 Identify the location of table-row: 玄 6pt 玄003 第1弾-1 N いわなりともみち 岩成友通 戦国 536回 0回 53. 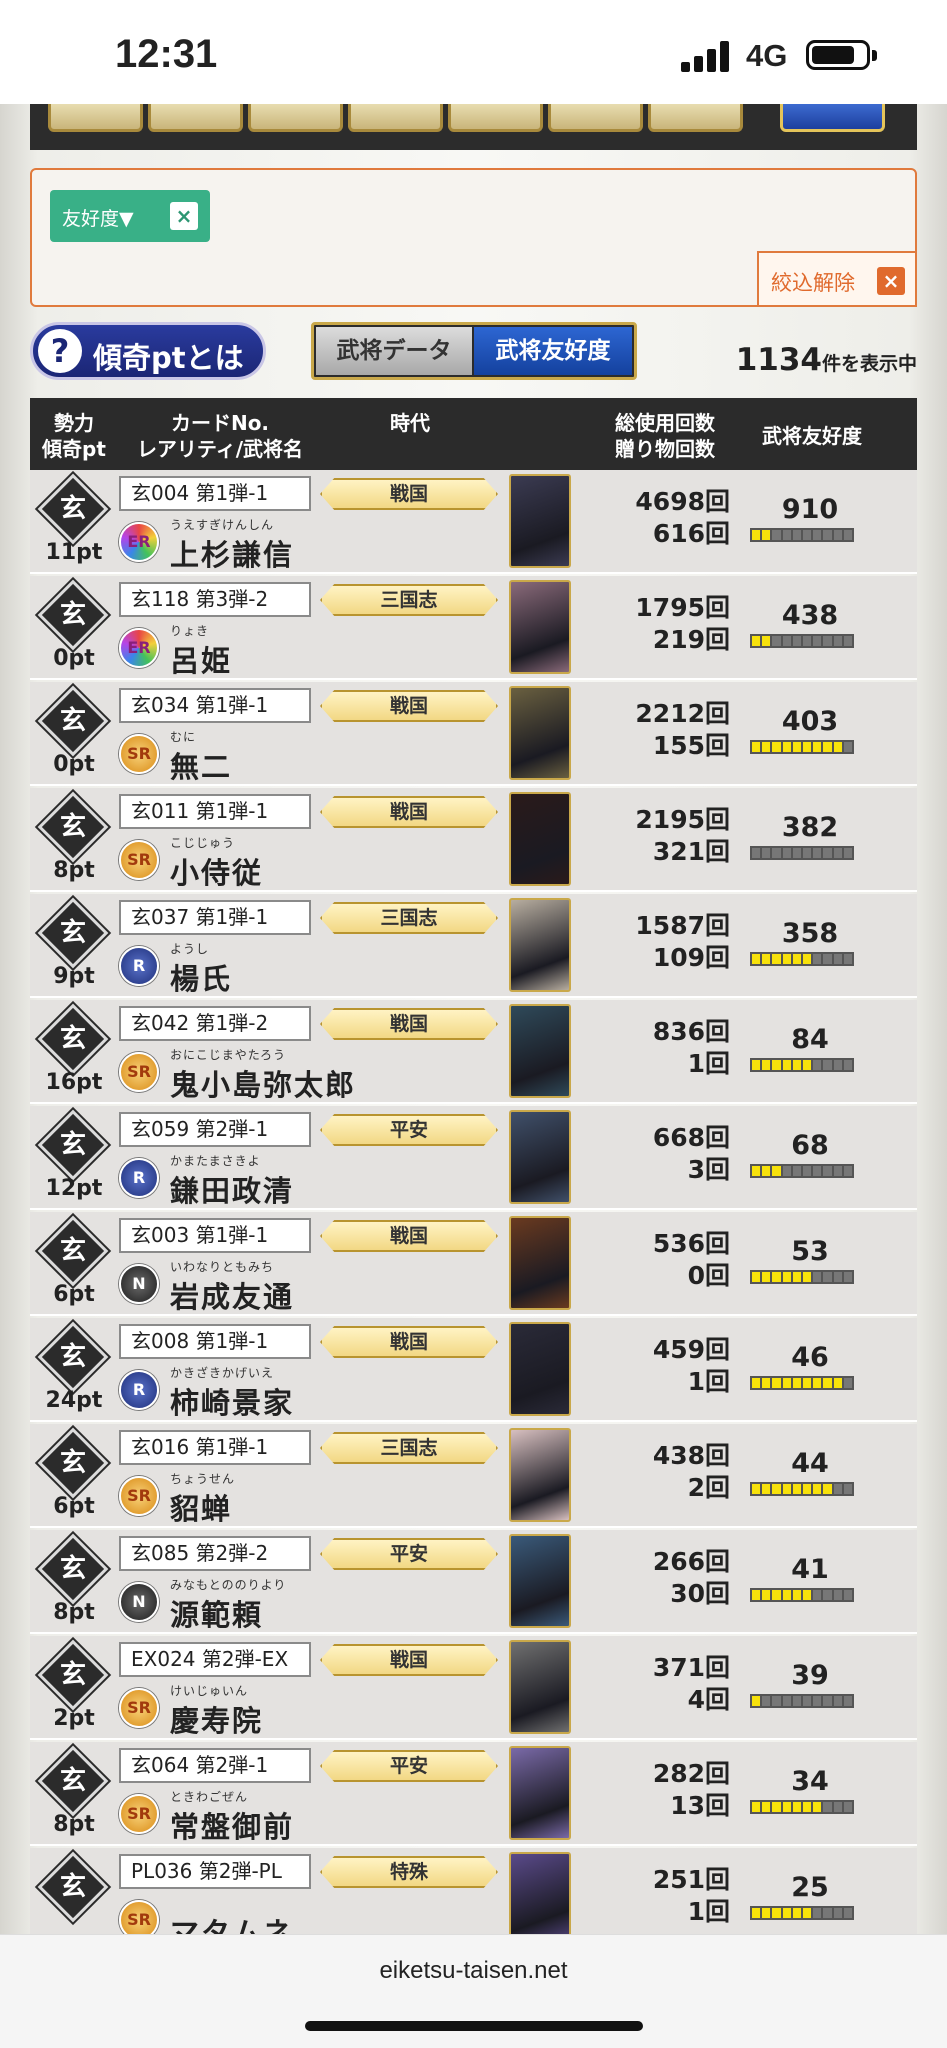
(473, 1264).